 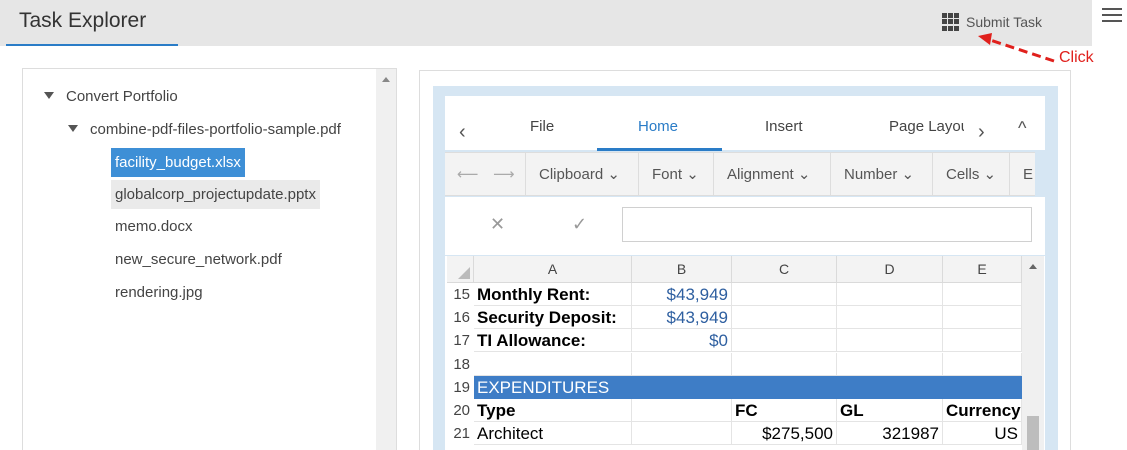 I want to click on tree-folder-node: combine-pdf-files-portfolio-sample.pdf, so click(x=204, y=129).